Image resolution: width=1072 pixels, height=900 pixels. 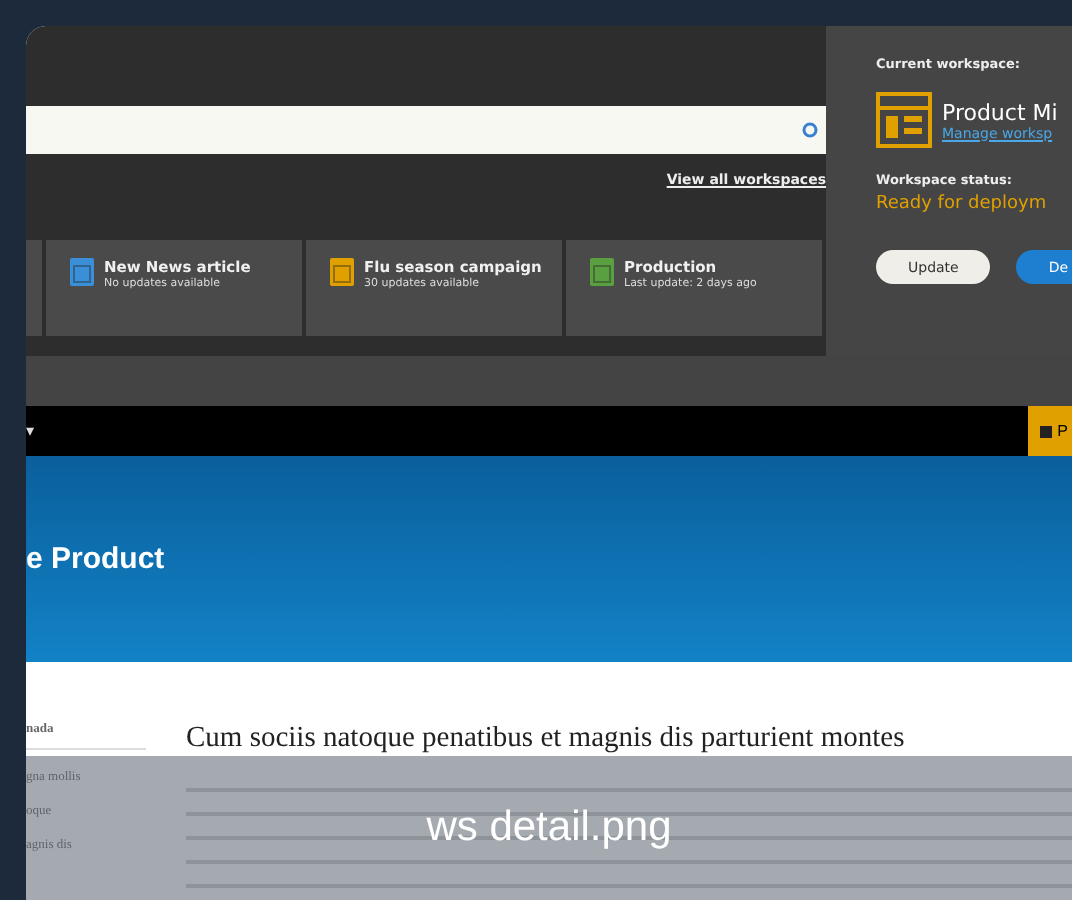 I want to click on workspace-name: Product Mi, so click(x=1000, y=112).